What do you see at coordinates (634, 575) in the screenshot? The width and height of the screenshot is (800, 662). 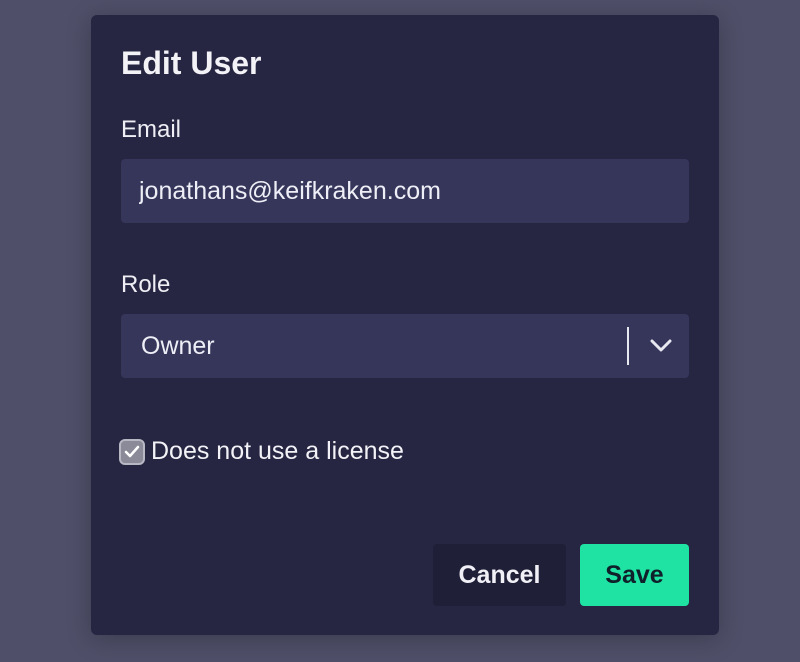 I see `save-button: Save` at bounding box center [634, 575].